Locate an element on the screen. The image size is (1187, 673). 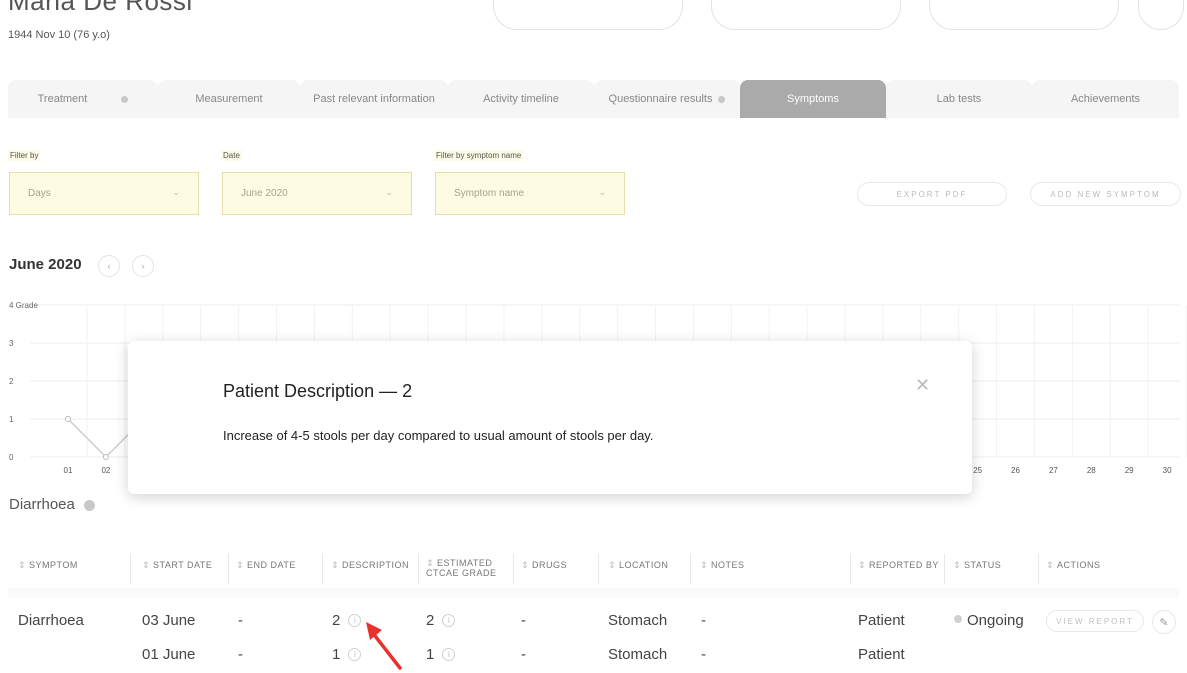
tab-treatment: Treatment is located at coordinates (83, 99).